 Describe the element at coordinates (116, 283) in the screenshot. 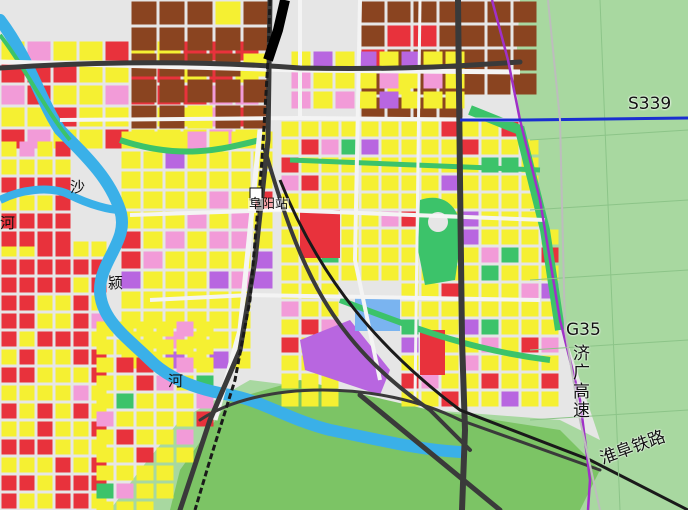

I see `river-char-ying: 颍` at that location.